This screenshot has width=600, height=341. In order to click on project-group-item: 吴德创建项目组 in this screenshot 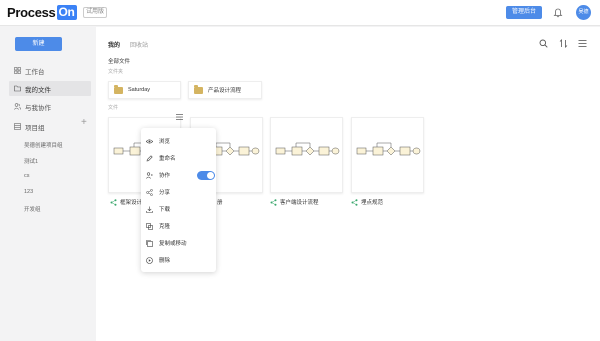, I will do `click(43, 145)`.